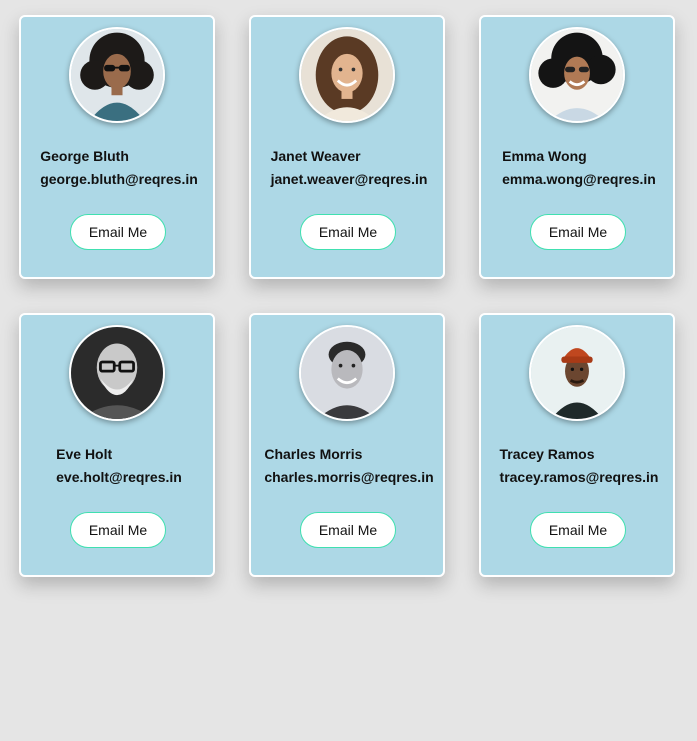 This screenshot has height=741, width=697. What do you see at coordinates (579, 477) in the screenshot?
I see `user-email: tracey.ramos@reqres.in` at bounding box center [579, 477].